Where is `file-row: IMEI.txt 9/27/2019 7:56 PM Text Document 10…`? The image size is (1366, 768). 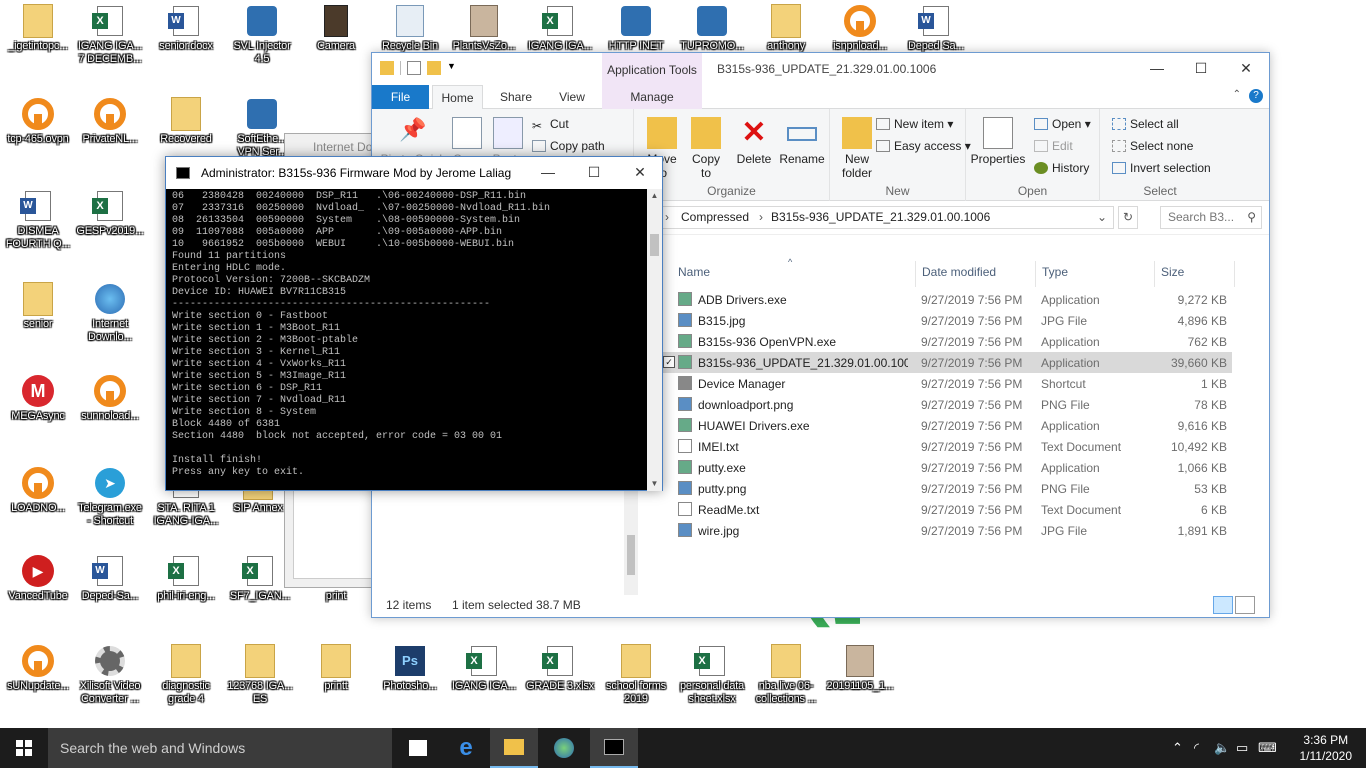 file-row: IMEI.txt 9/27/2019 7:56 PM Text Document 10… is located at coordinates (943, 446).